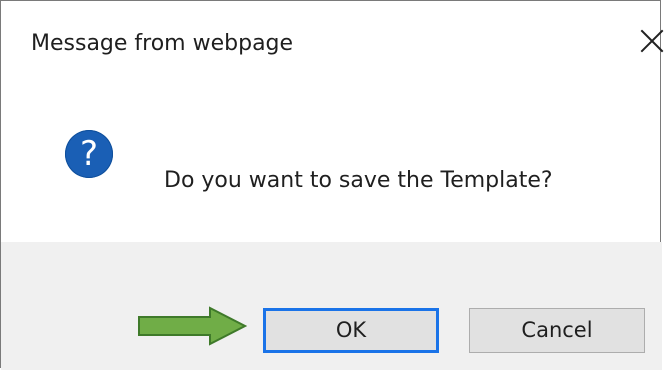 This screenshot has height=370, width=670. I want to click on dialog-message: Do you want to save the Template?, so click(358, 180).